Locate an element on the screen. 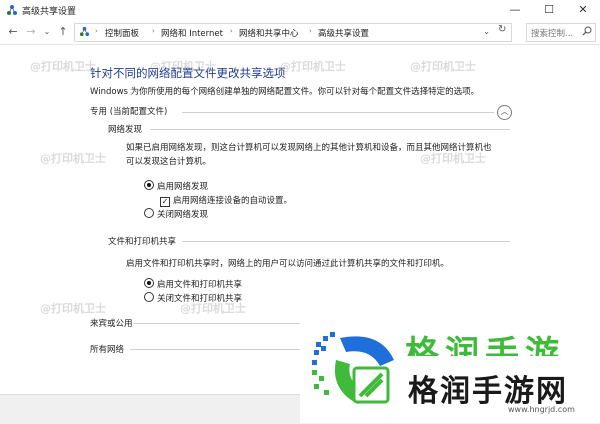 Image resolution: width=600 pixels, height=424 pixels. minimize-button: — is located at coordinates (515, 10).